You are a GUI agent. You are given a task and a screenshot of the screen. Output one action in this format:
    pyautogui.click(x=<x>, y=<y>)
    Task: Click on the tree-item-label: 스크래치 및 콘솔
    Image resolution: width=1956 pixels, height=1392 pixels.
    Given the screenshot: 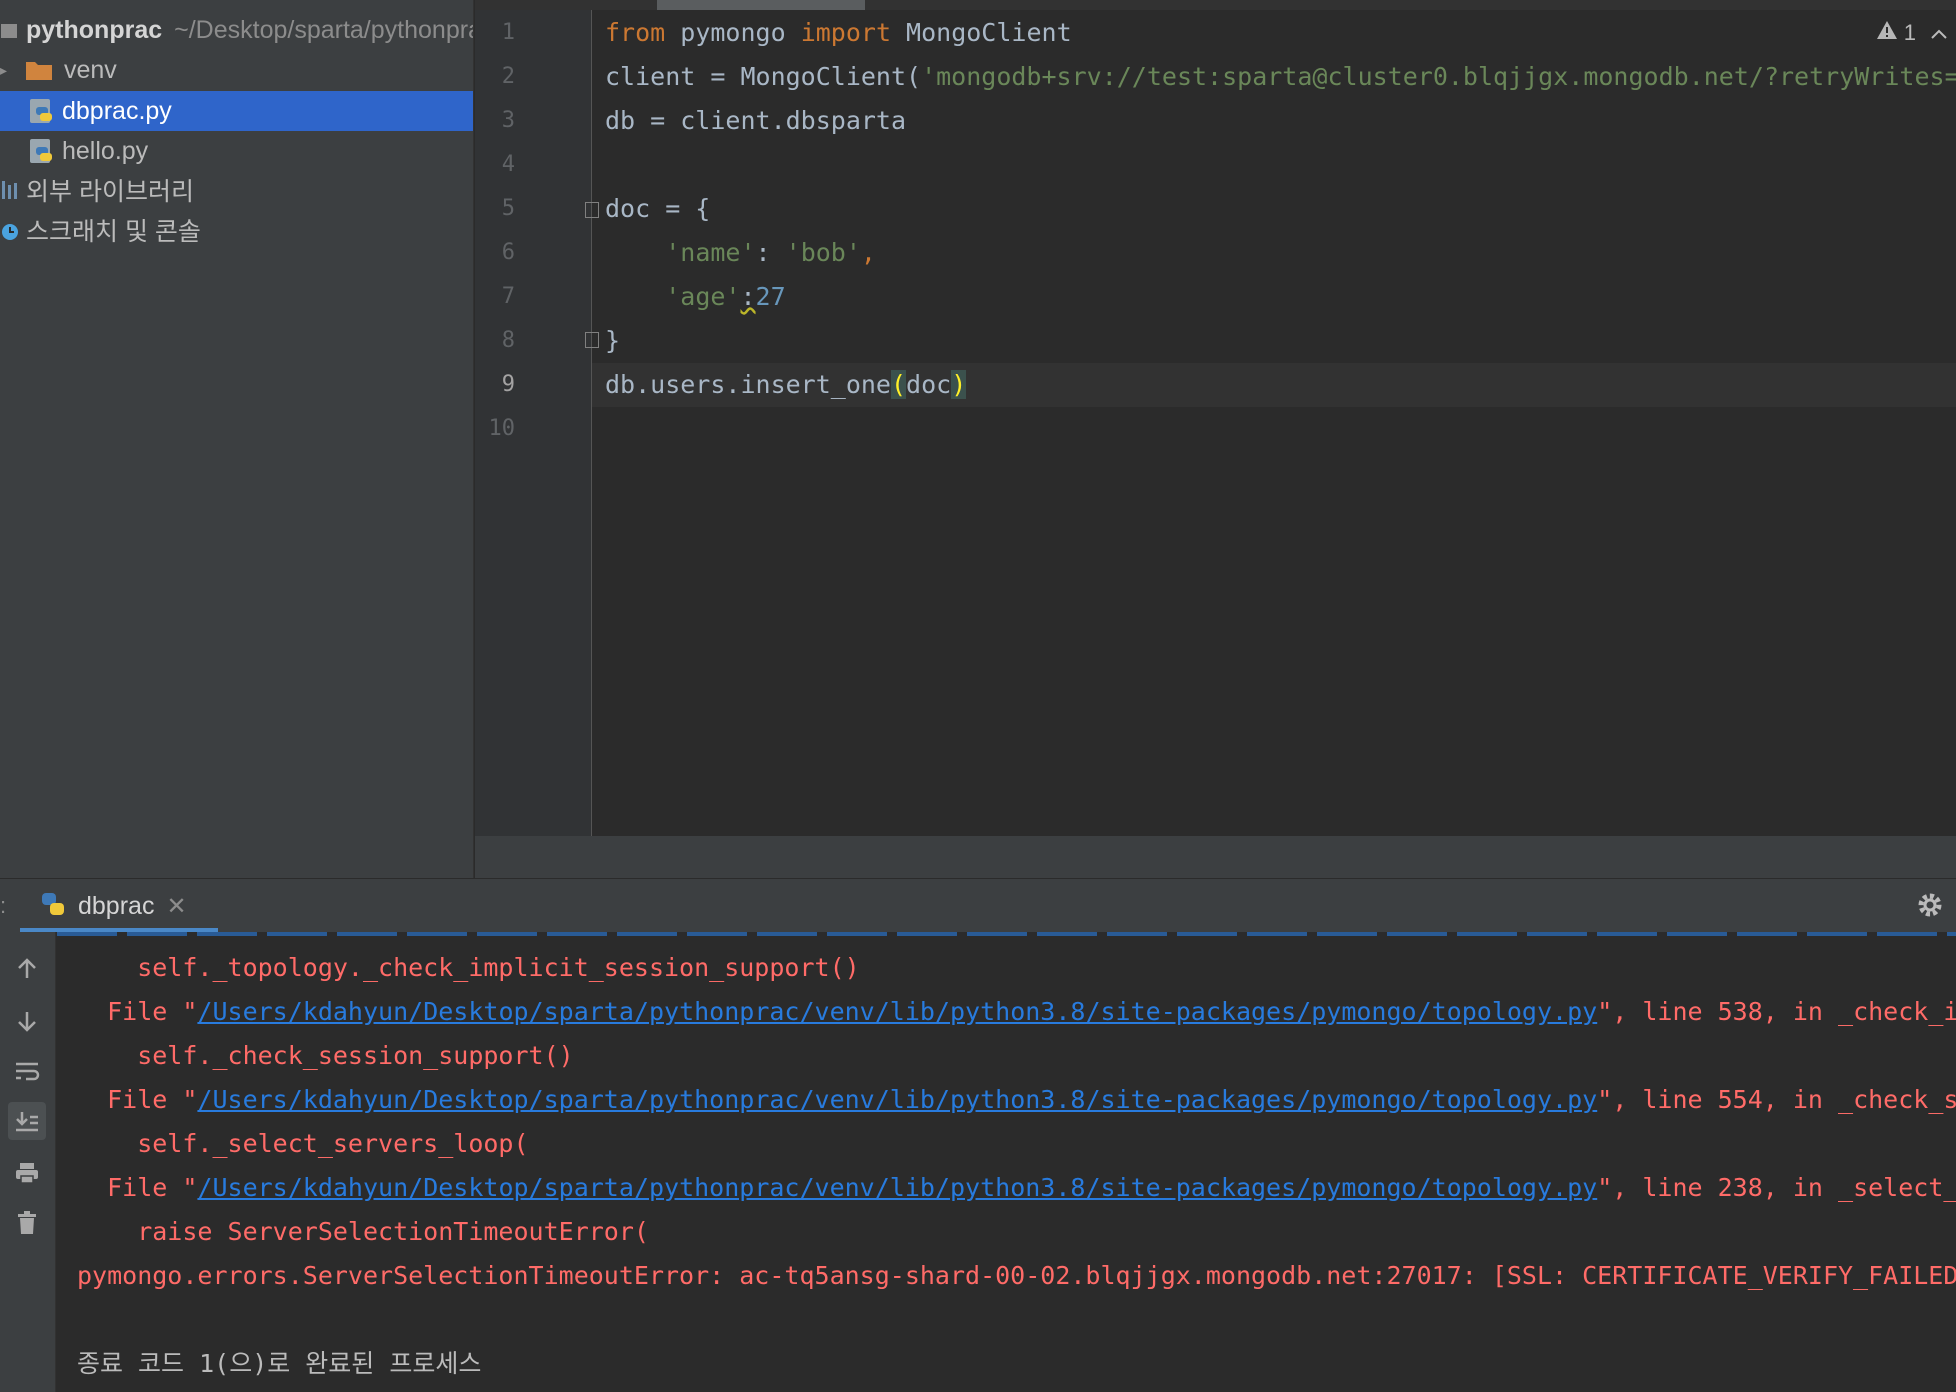 What is the action you would take?
    pyautogui.click(x=113, y=232)
    